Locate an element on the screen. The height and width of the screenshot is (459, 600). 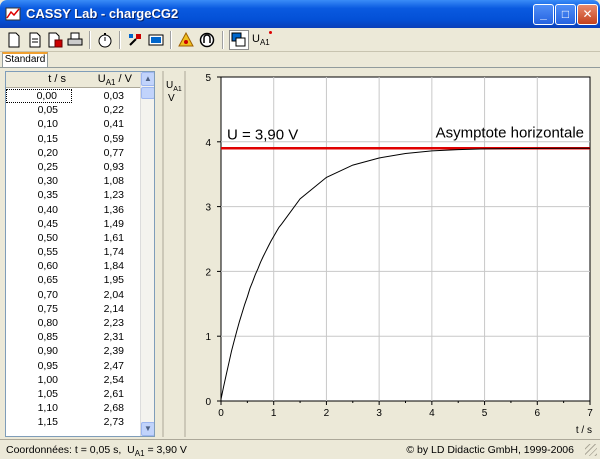
print-button is located at coordinates (75, 40).